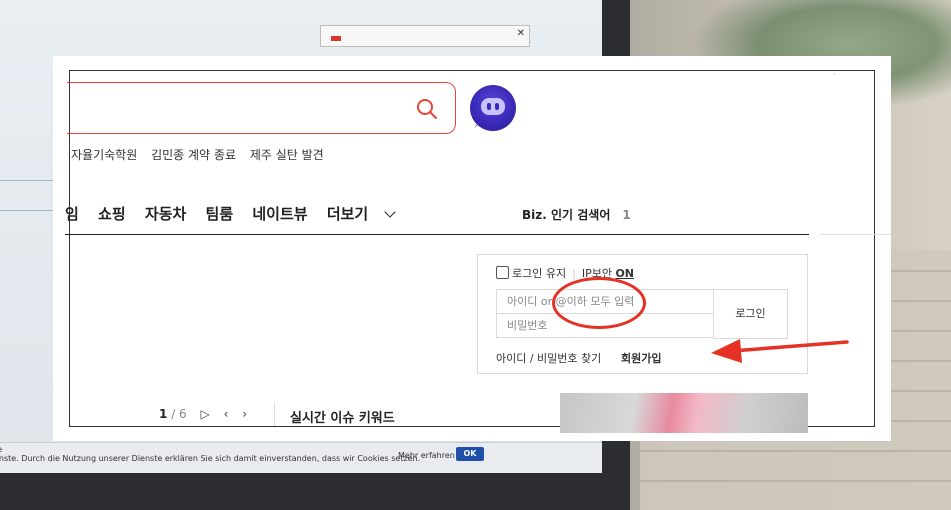 The image size is (951, 510). I want to click on find-account-link: 아이디 / 비밀번호 찾기, so click(548, 358).